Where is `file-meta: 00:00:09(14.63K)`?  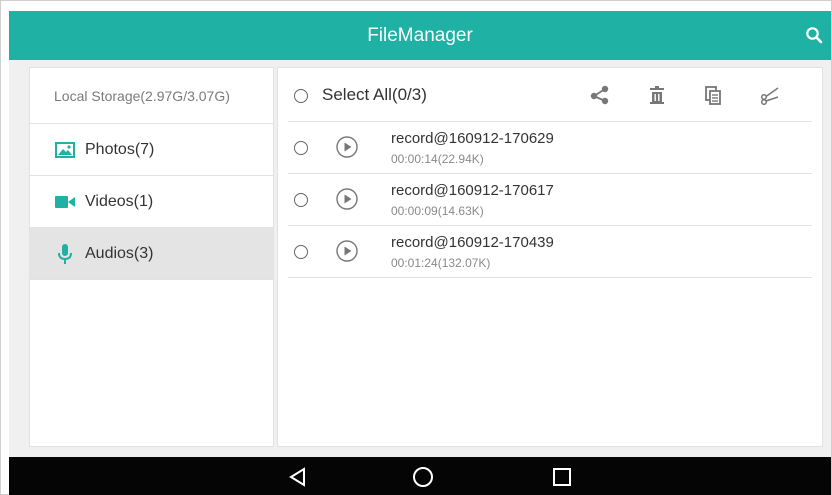 file-meta: 00:00:09(14.63K) is located at coordinates (437, 211).